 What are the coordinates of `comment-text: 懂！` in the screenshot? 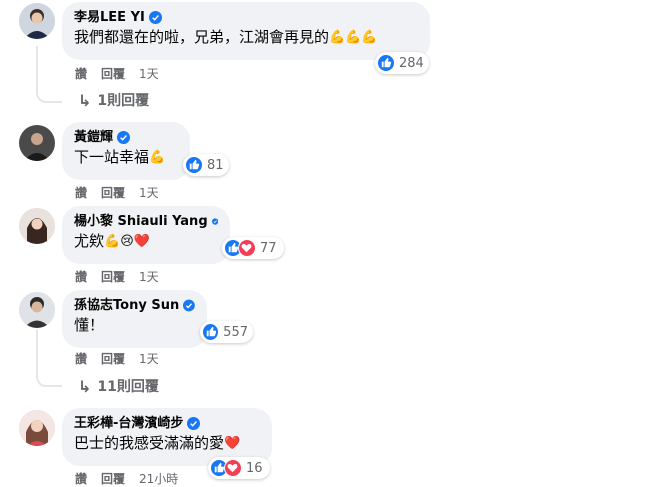 It's located at (89, 325).